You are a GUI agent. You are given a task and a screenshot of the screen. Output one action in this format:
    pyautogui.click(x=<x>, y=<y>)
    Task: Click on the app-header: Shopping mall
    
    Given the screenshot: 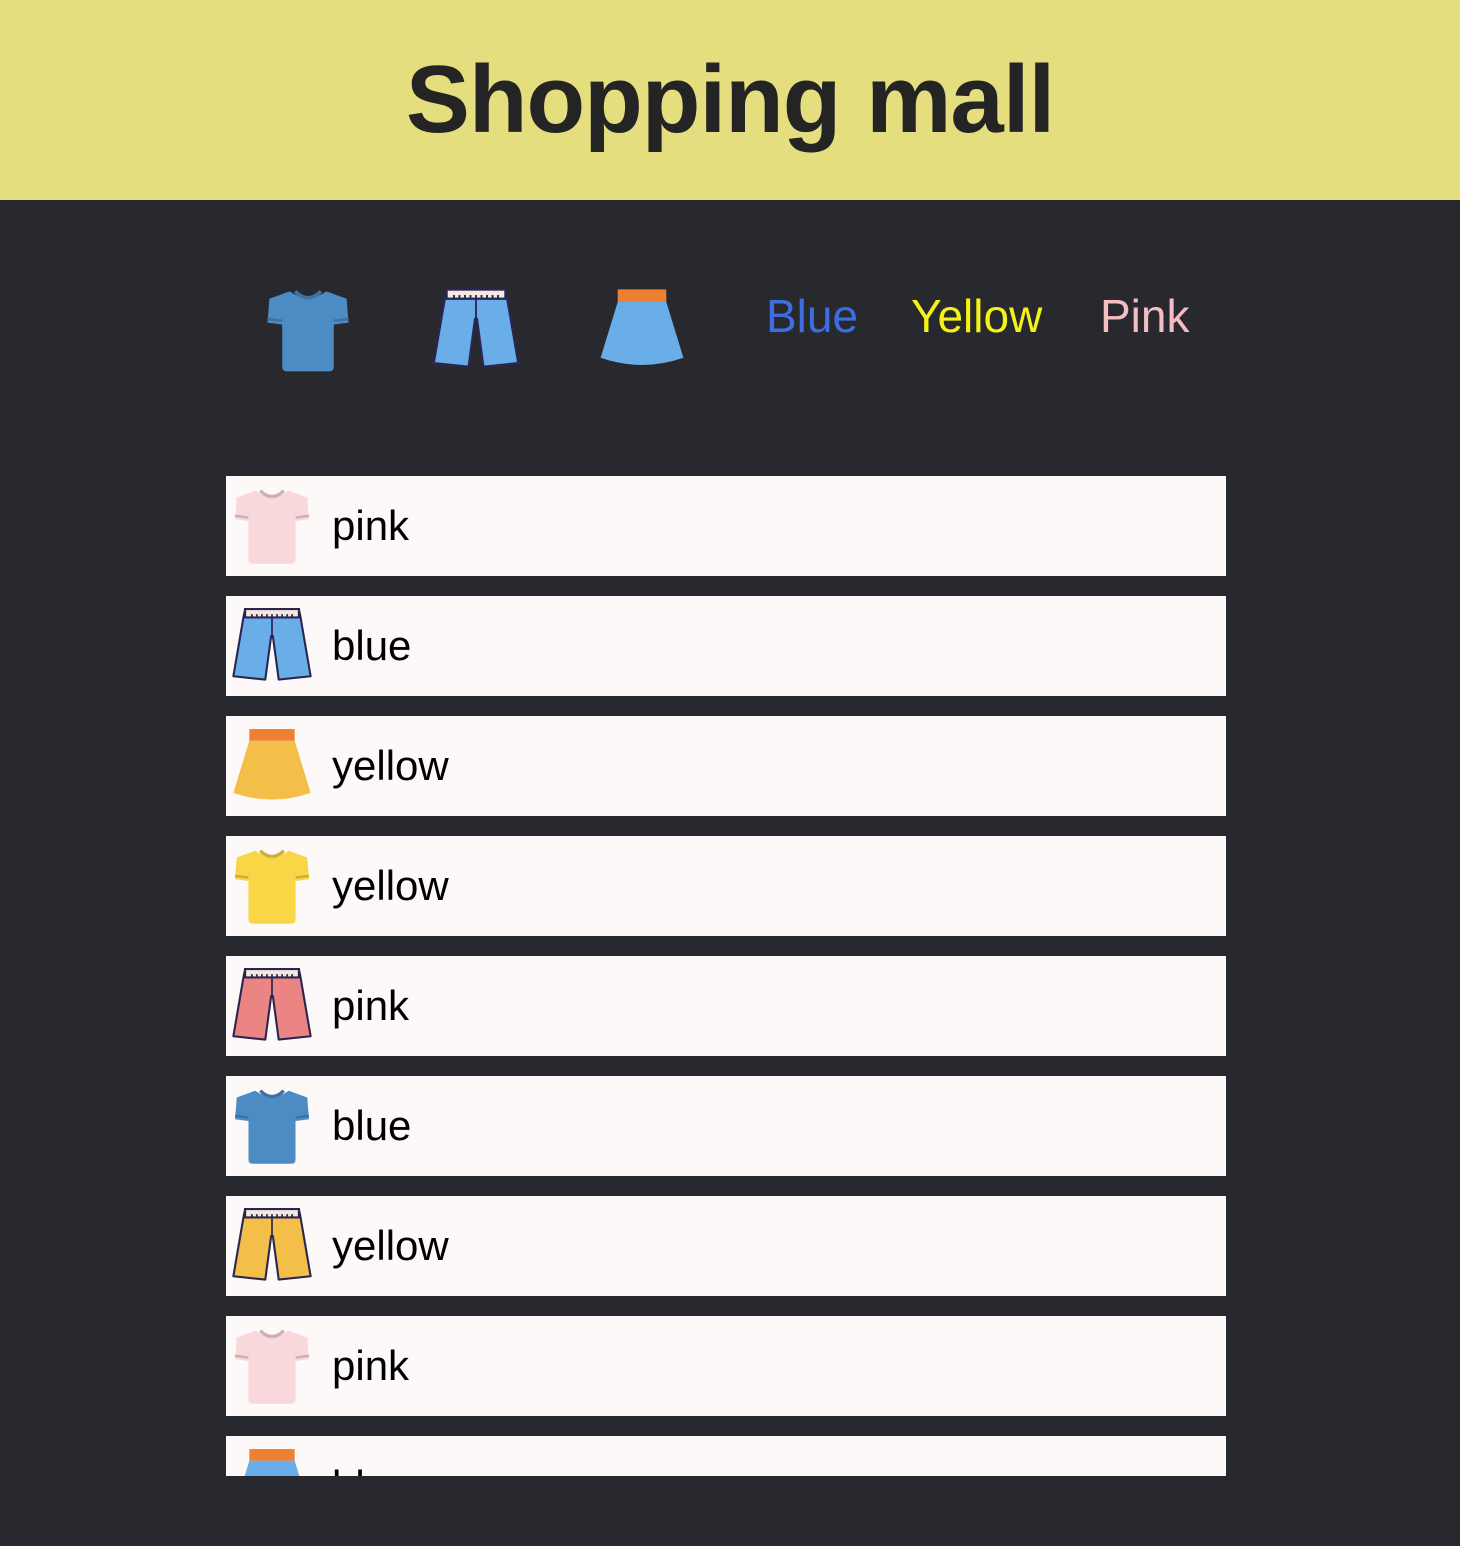 What is the action you would take?
    pyautogui.click(x=730, y=100)
    